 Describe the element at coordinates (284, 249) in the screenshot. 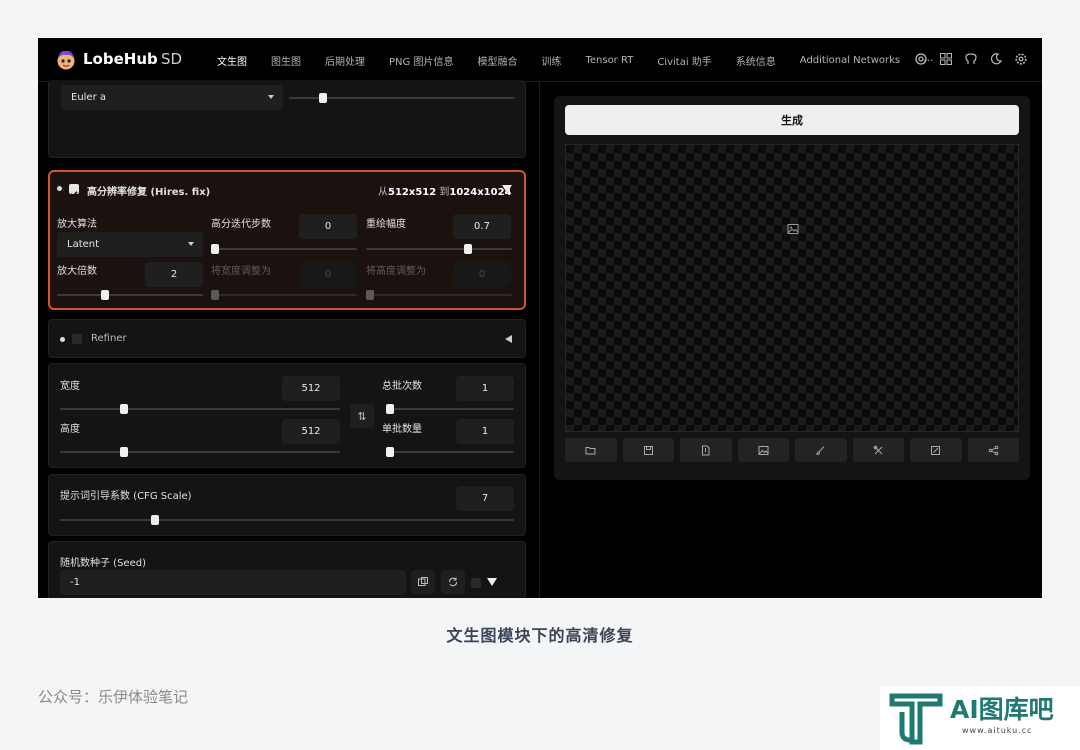

I see `hires-steps-slider` at that location.